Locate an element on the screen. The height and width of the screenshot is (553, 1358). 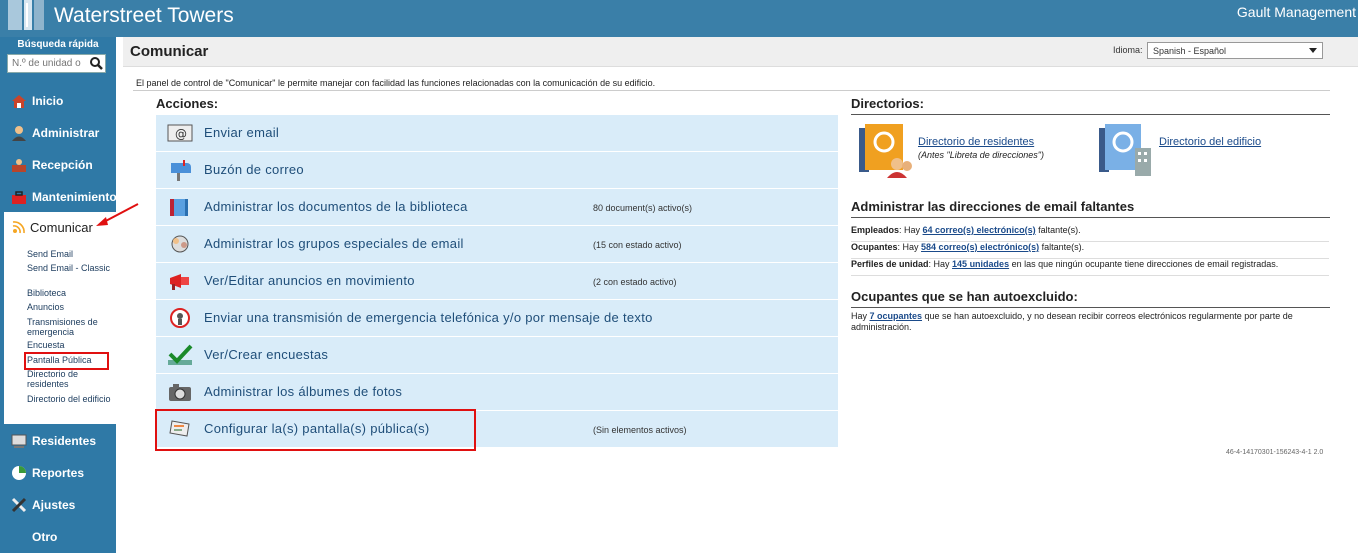
quick-search-label: Búsqueda rápida is located at coordinates (58, 44).